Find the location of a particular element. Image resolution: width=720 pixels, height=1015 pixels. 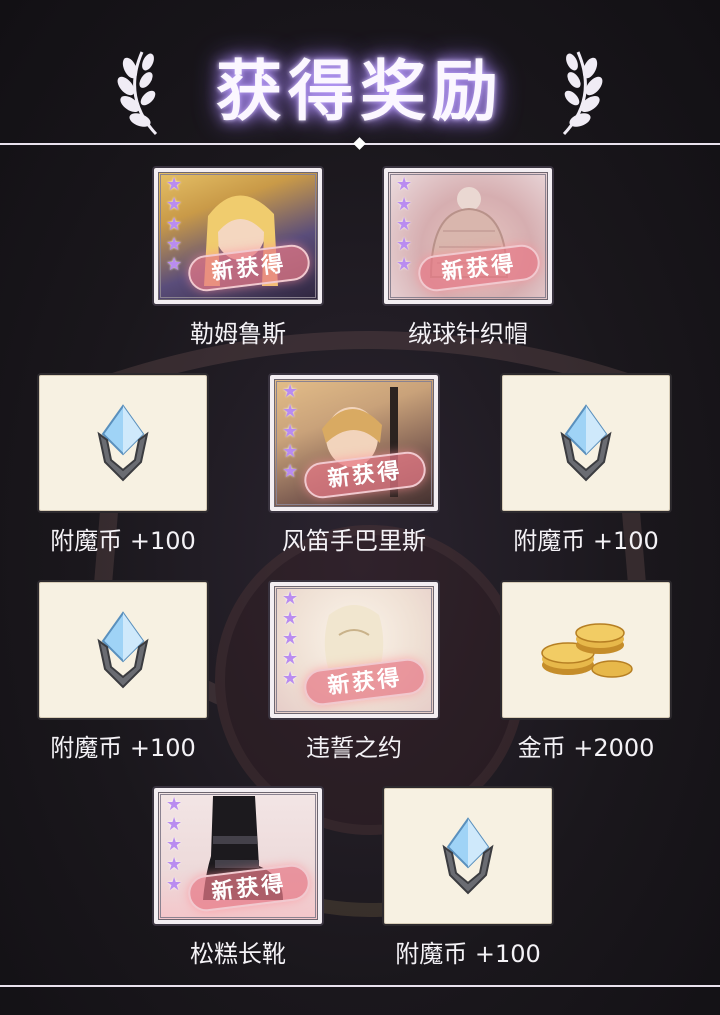

page-title: 获得奖励 is located at coordinates (360, 91).